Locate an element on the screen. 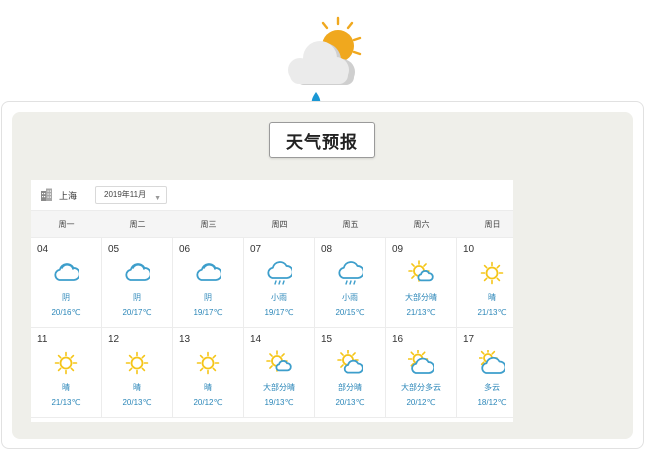 This screenshot has height=454, width=648. day-number: 06 is located at coordinates (185, 249).